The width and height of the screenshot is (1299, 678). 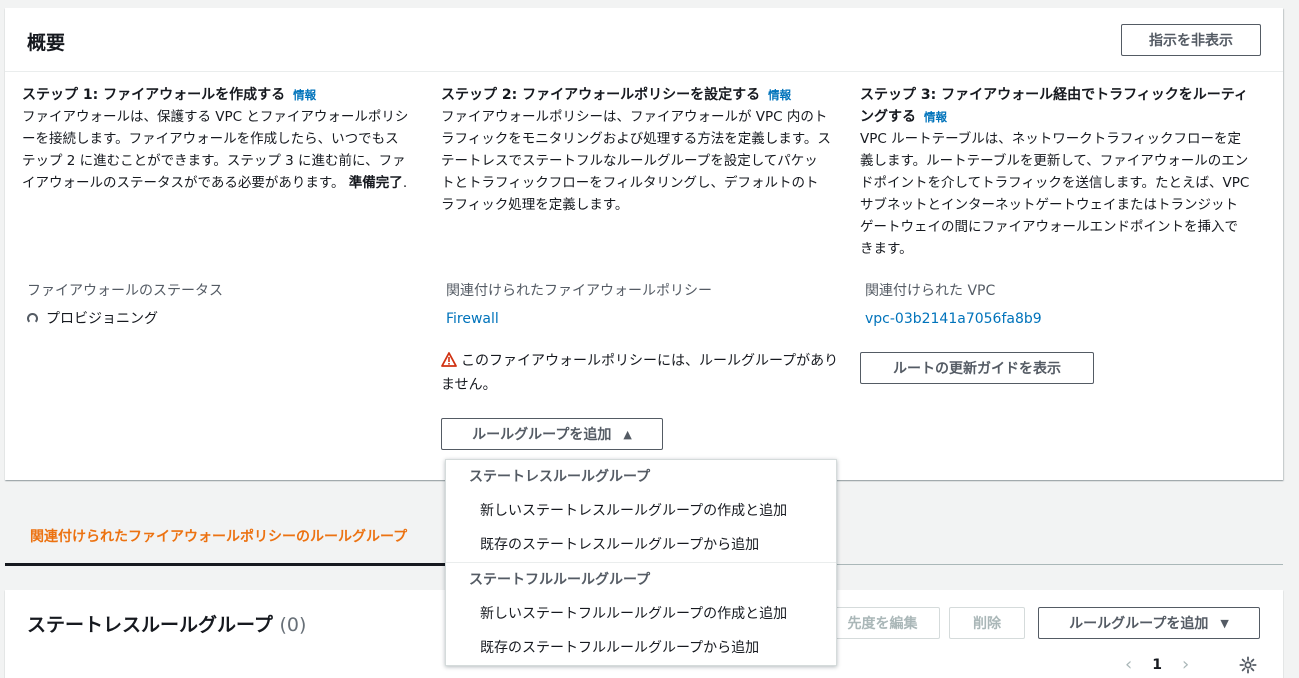 What do you see at coordinates (375, 183) in the screenshot?
I see `step-1-status-ready: 準備完了` at bounding box center [375, 183].